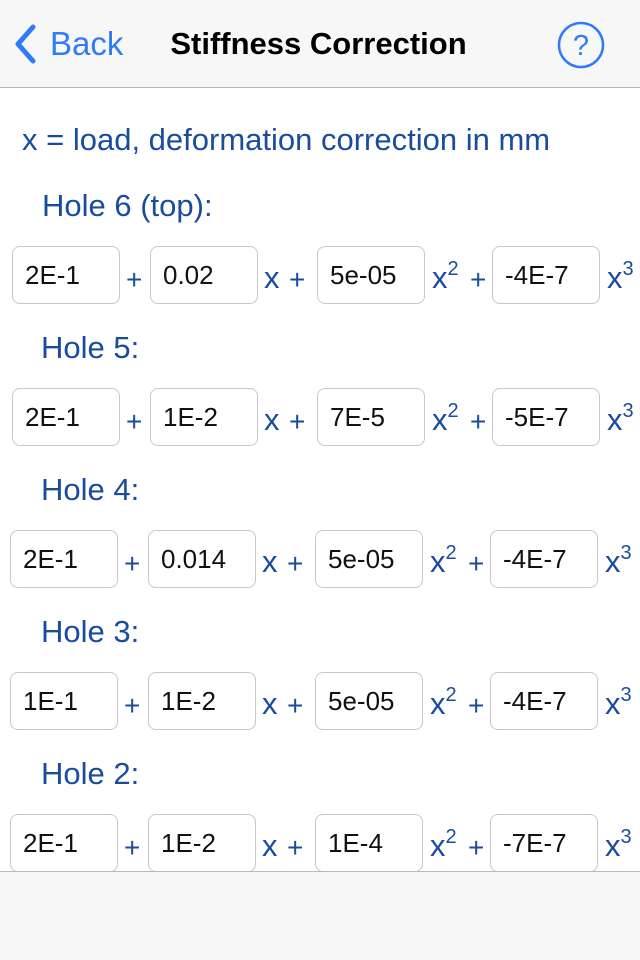  Describe the element at coordinates (320, 44) in the screenshot. I see `navigation-bar: Back Stiffness Correction ?` at that location.